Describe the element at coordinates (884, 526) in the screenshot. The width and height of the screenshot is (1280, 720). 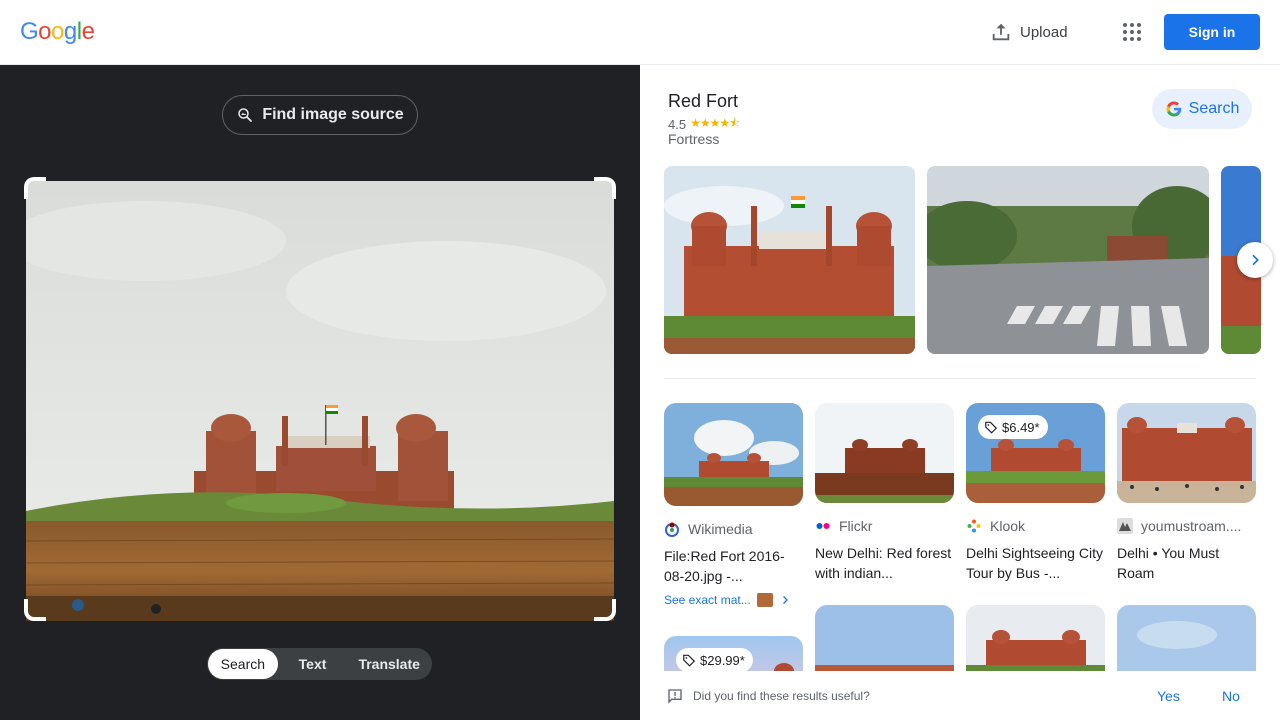
I see `result-source: Flickr` at that location.